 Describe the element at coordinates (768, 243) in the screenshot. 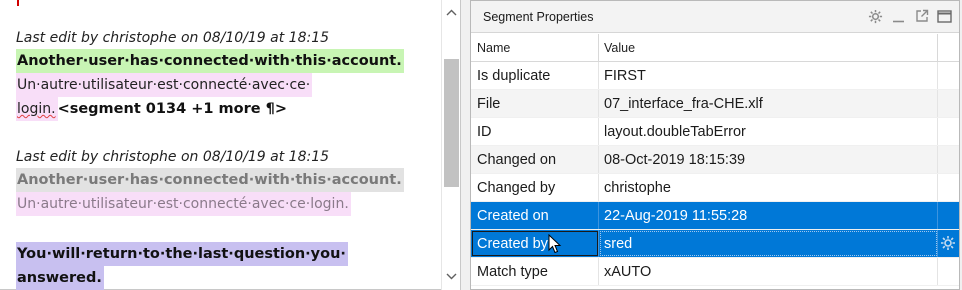

I see `property-value: sred` at that location.